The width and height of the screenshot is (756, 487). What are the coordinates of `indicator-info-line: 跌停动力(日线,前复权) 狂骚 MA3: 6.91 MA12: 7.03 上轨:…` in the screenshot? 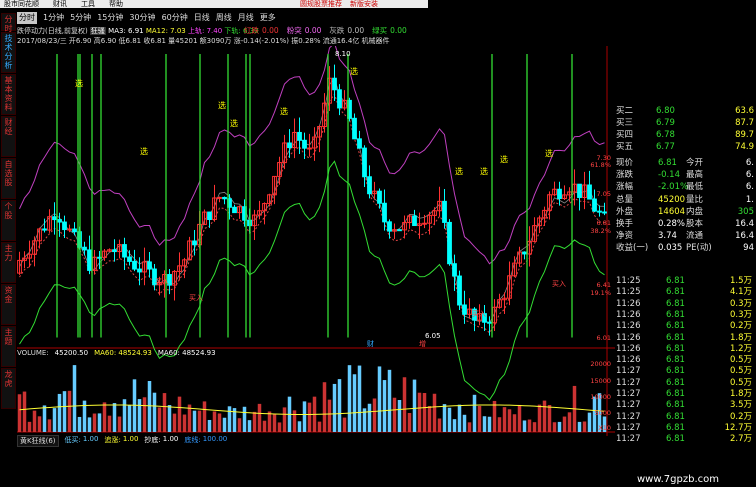 It's located at (138, 31).